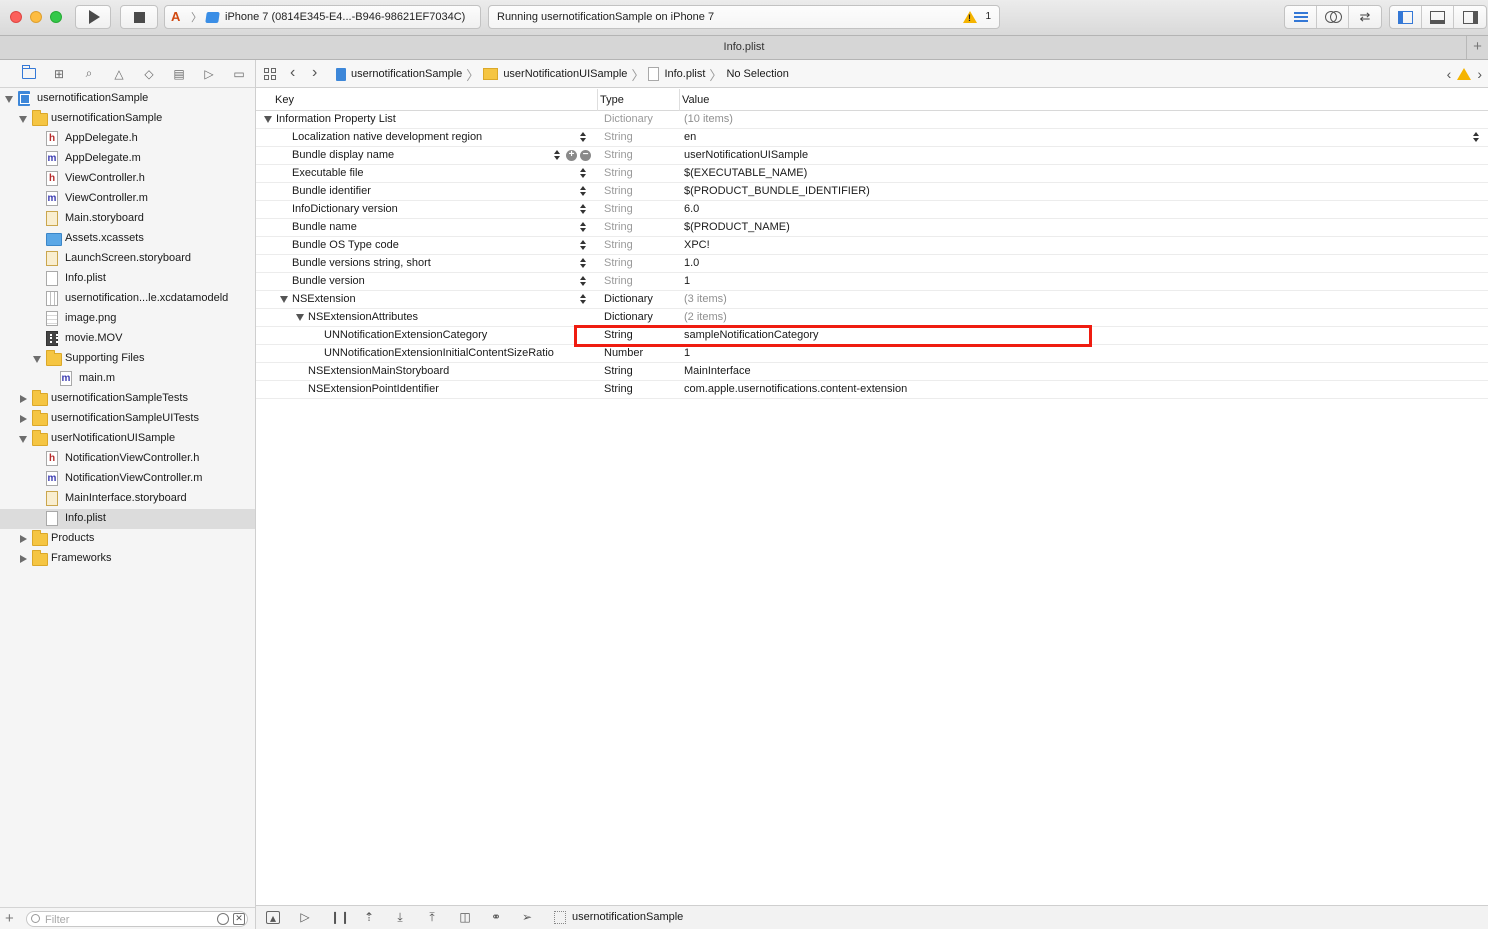 The width and height of the screenshot is (1488, 929). What do you see at coordinates (872, 282) in the screenshot?
I see `plist-row: Bundle version String 1` at bounding box center [872, 282].